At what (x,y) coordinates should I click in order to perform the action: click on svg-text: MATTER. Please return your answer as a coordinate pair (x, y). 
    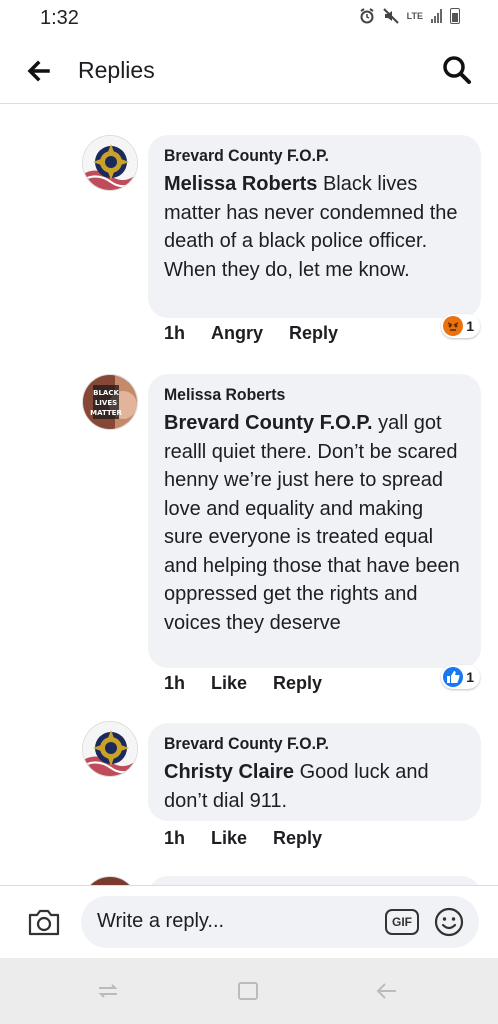
    Looking at the image, I should click on (106, 413).